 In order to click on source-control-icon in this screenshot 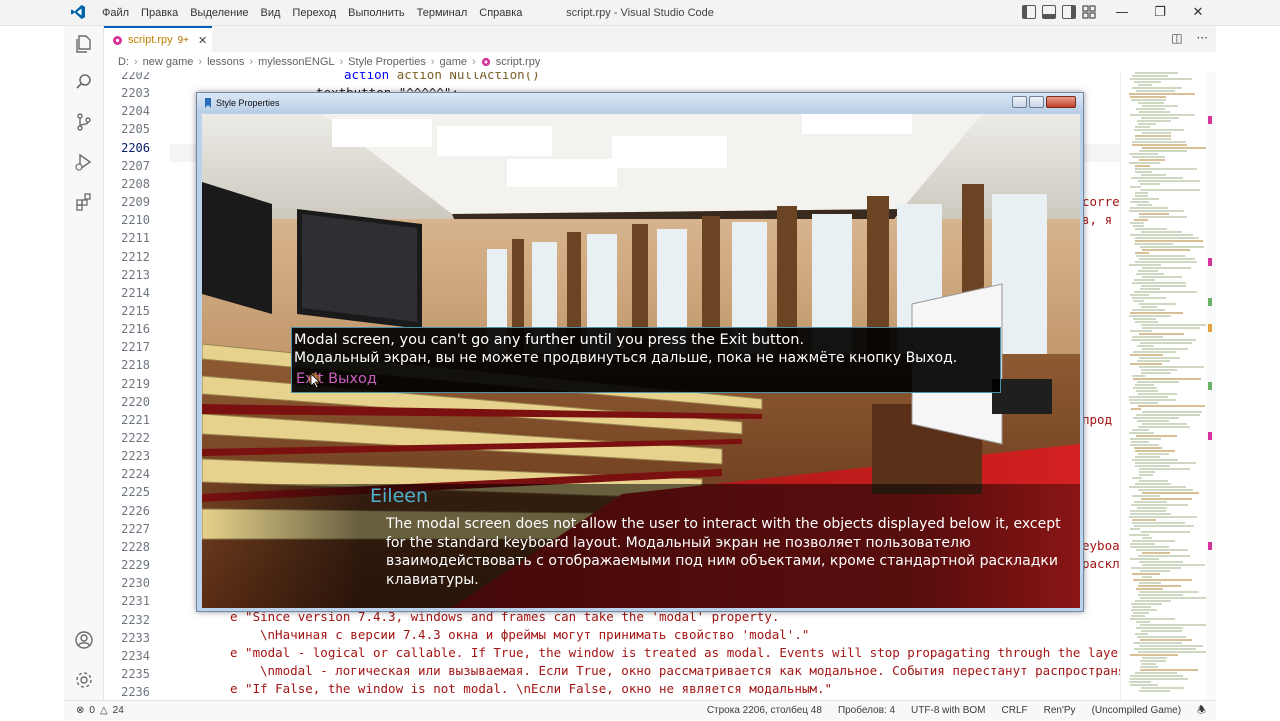, I will do `click(84, 122)`.